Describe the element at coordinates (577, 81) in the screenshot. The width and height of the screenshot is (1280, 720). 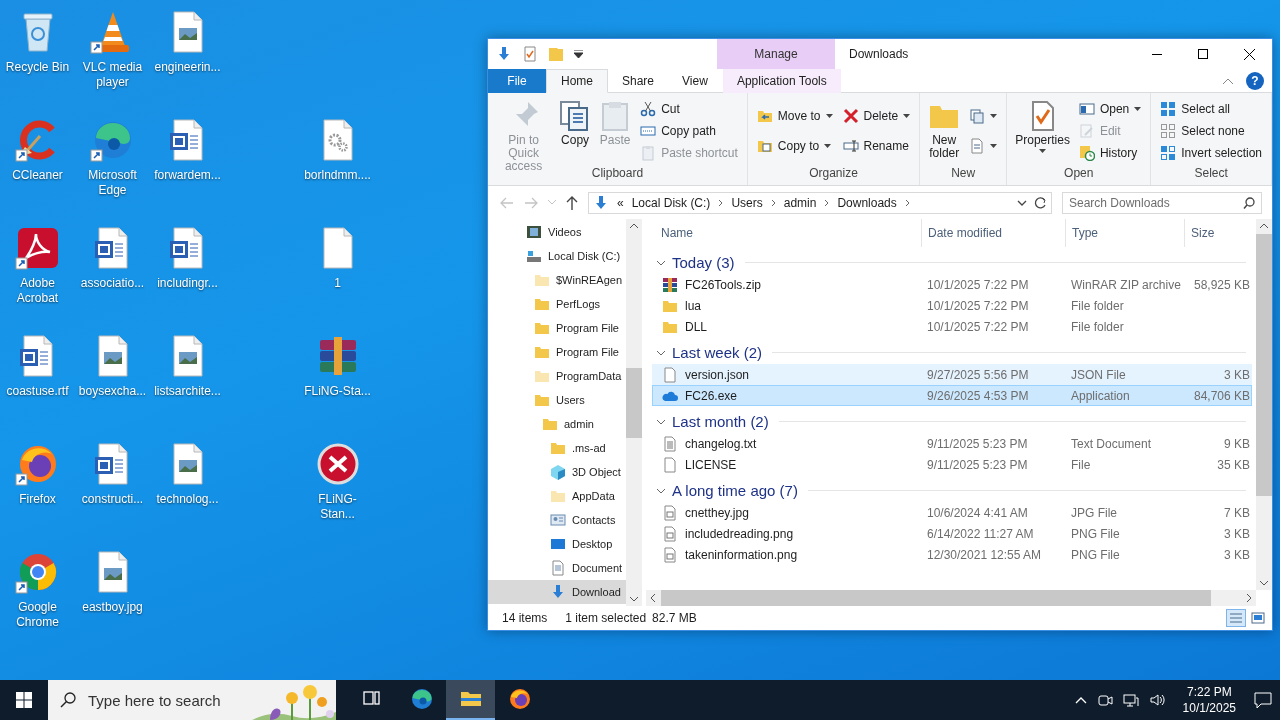
I see `ribbon-tab: Home` at that location.